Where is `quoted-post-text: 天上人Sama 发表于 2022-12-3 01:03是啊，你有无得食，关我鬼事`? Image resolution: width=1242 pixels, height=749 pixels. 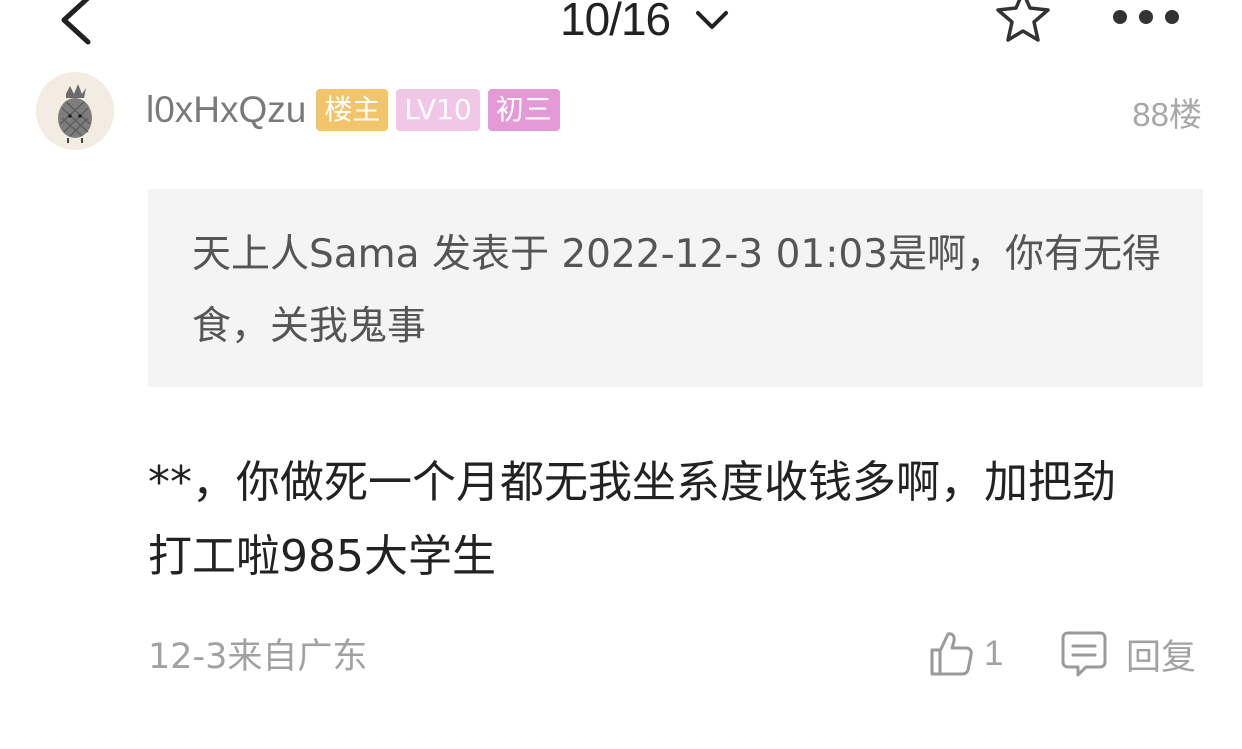
quoted-post-text: 天上人Sama 发表于 2022-12-3 01:03是啊，你有无得食，关我鬼事 is located at coordinates (676, 290).